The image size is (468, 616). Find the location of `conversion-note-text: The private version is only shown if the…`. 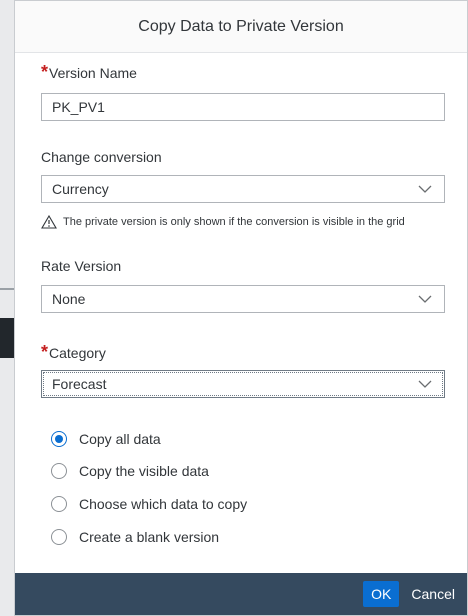

conversion-note-text: The private version is only shown if the… is located at coordinates (234, 222).